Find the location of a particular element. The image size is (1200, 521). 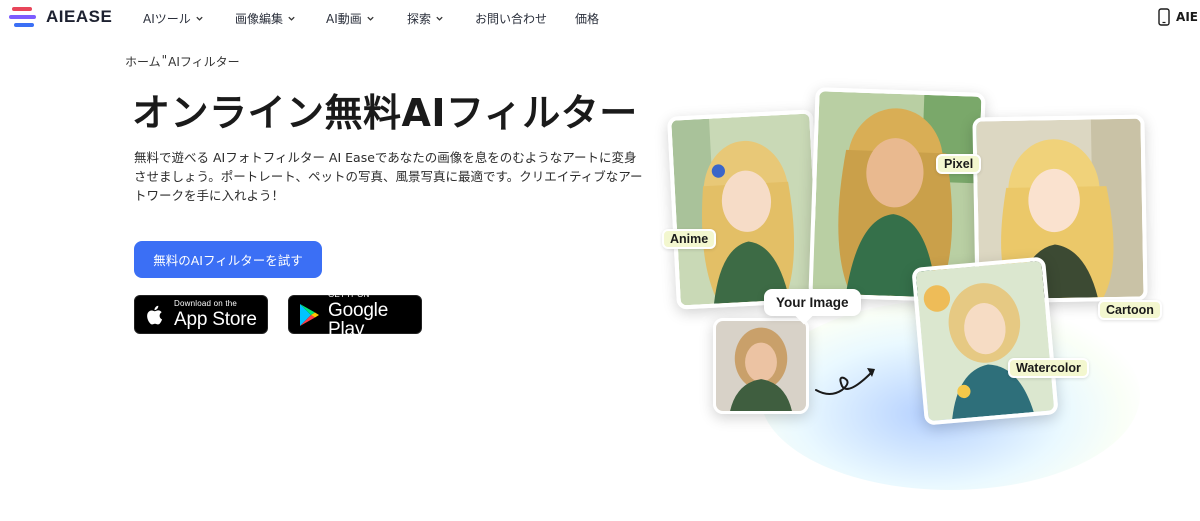

breadcrumb-home: ホーム is located at coordinates (143, 61).